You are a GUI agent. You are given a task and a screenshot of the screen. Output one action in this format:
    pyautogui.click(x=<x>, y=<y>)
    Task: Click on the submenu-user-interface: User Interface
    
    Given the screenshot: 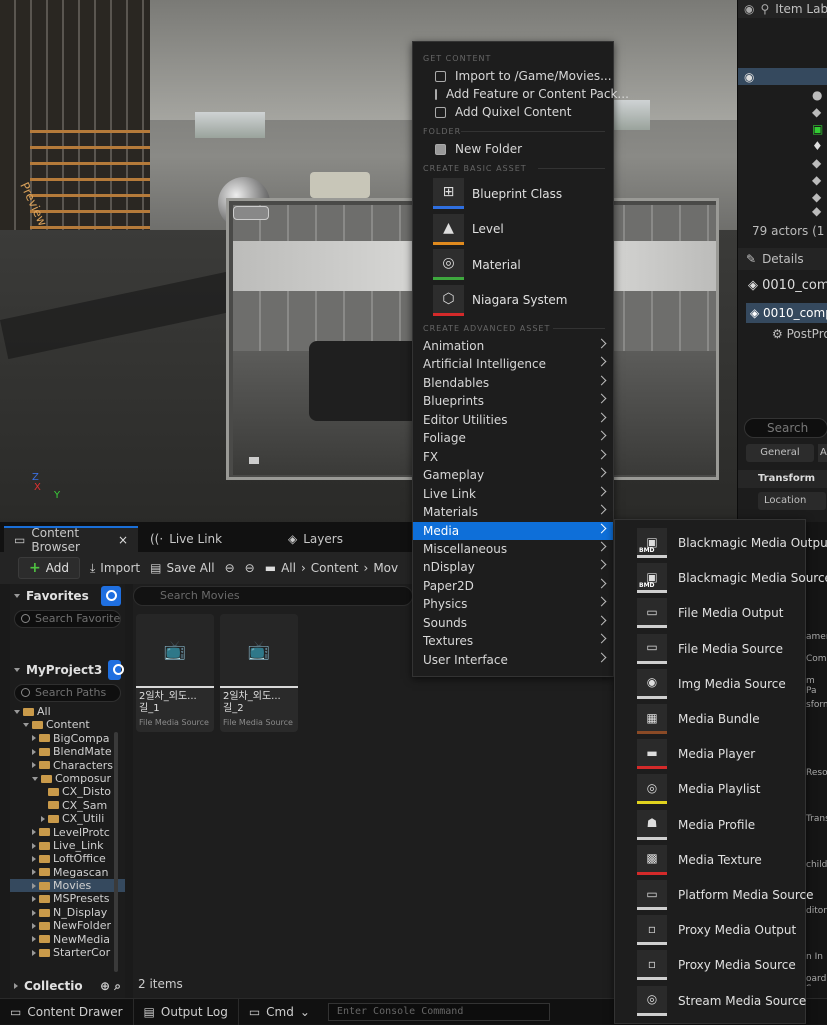 What is the action you would take?
    pyautogui.click(x=518, y=660)
    